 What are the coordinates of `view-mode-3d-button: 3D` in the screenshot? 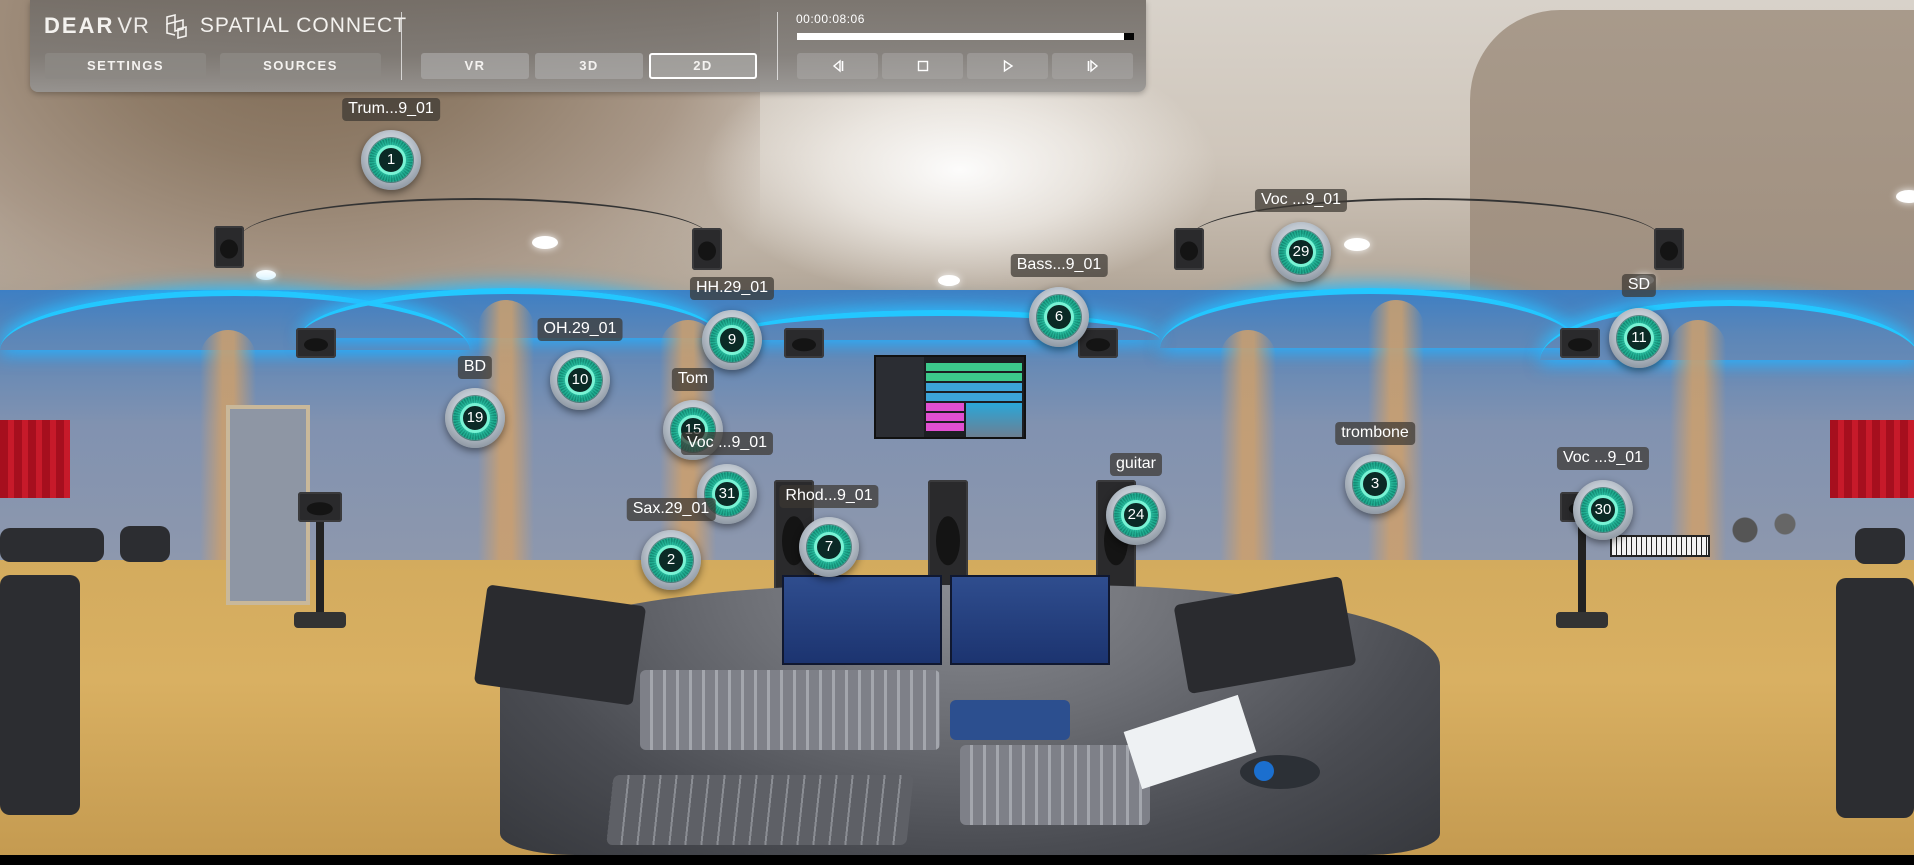 It's located at (589, 66).